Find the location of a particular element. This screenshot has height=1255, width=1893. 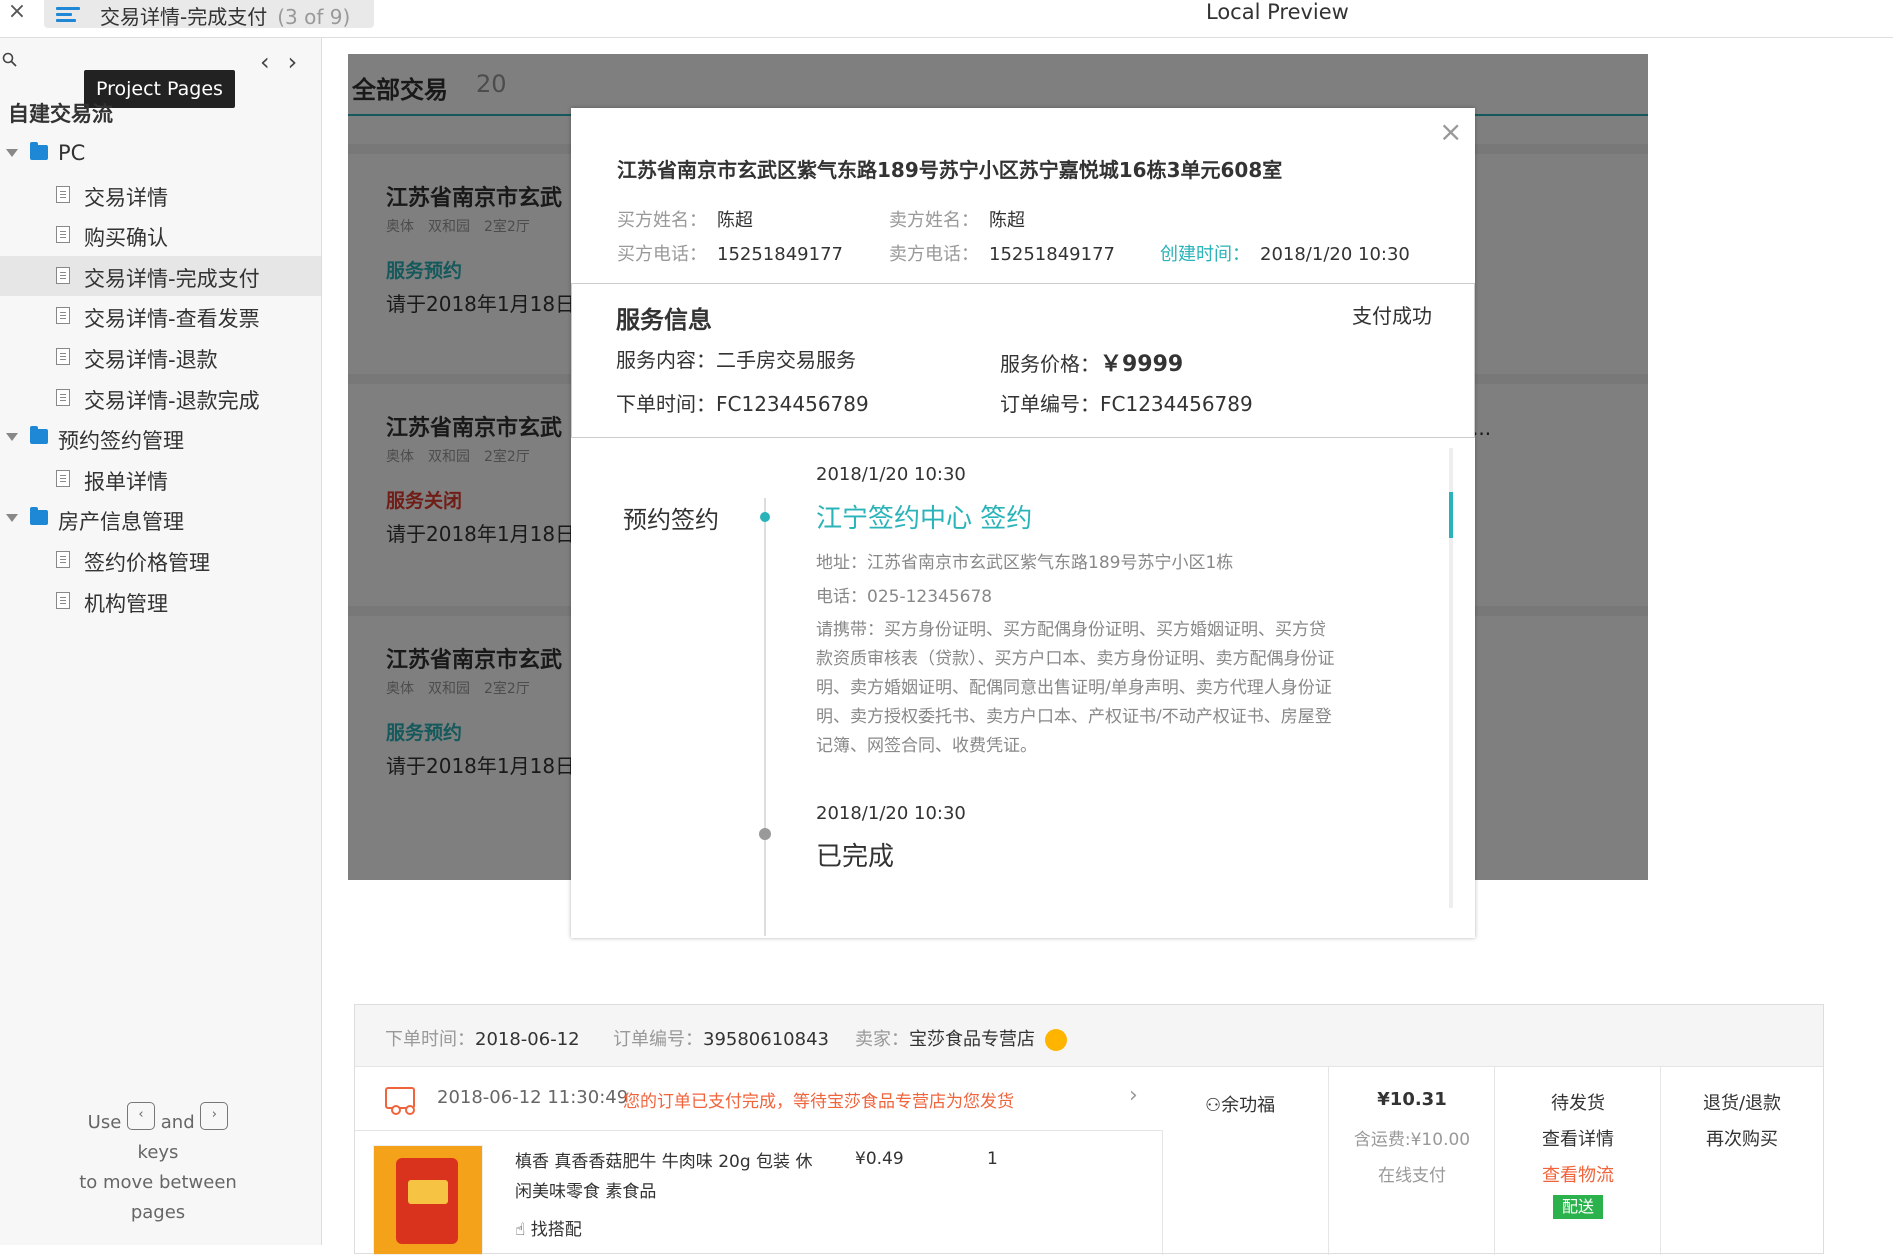

timeline-dot-active is located at coordinates (765, 517).